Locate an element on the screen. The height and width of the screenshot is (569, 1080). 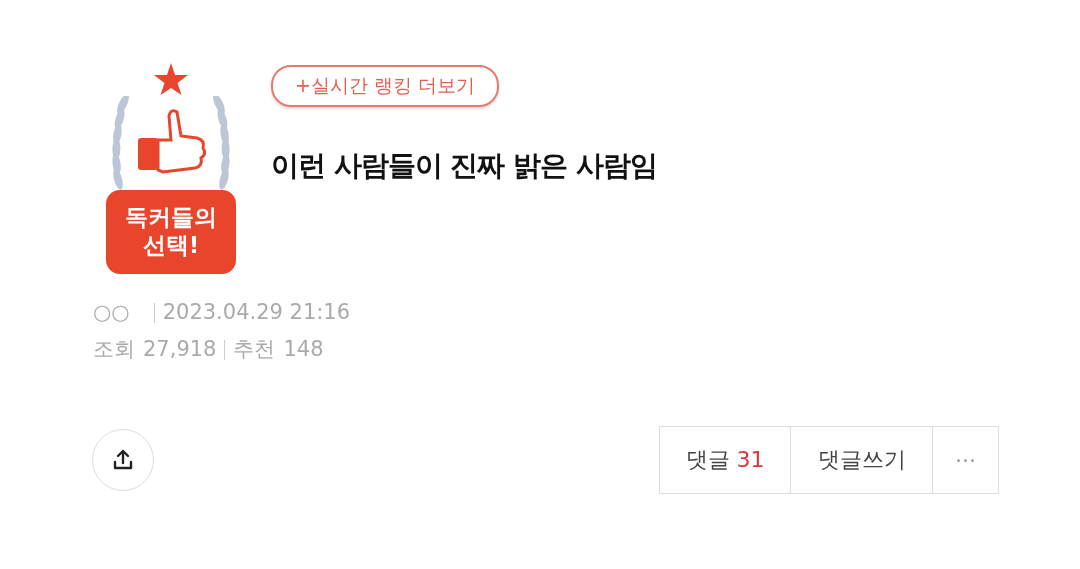
views-label: 조회 is located at coordinates (114, 349).